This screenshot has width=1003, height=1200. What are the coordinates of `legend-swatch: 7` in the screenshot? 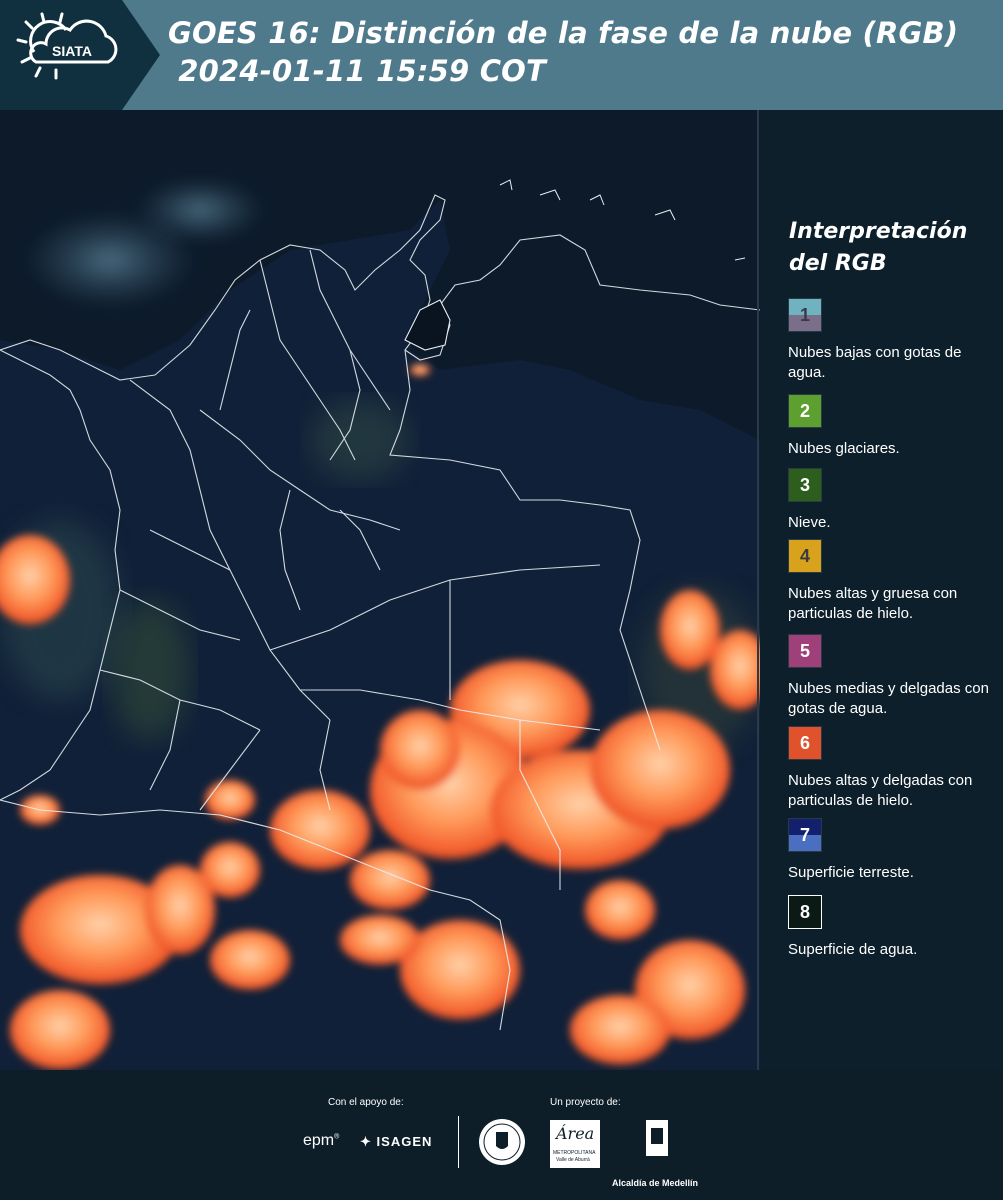 It's located at (805, 835).